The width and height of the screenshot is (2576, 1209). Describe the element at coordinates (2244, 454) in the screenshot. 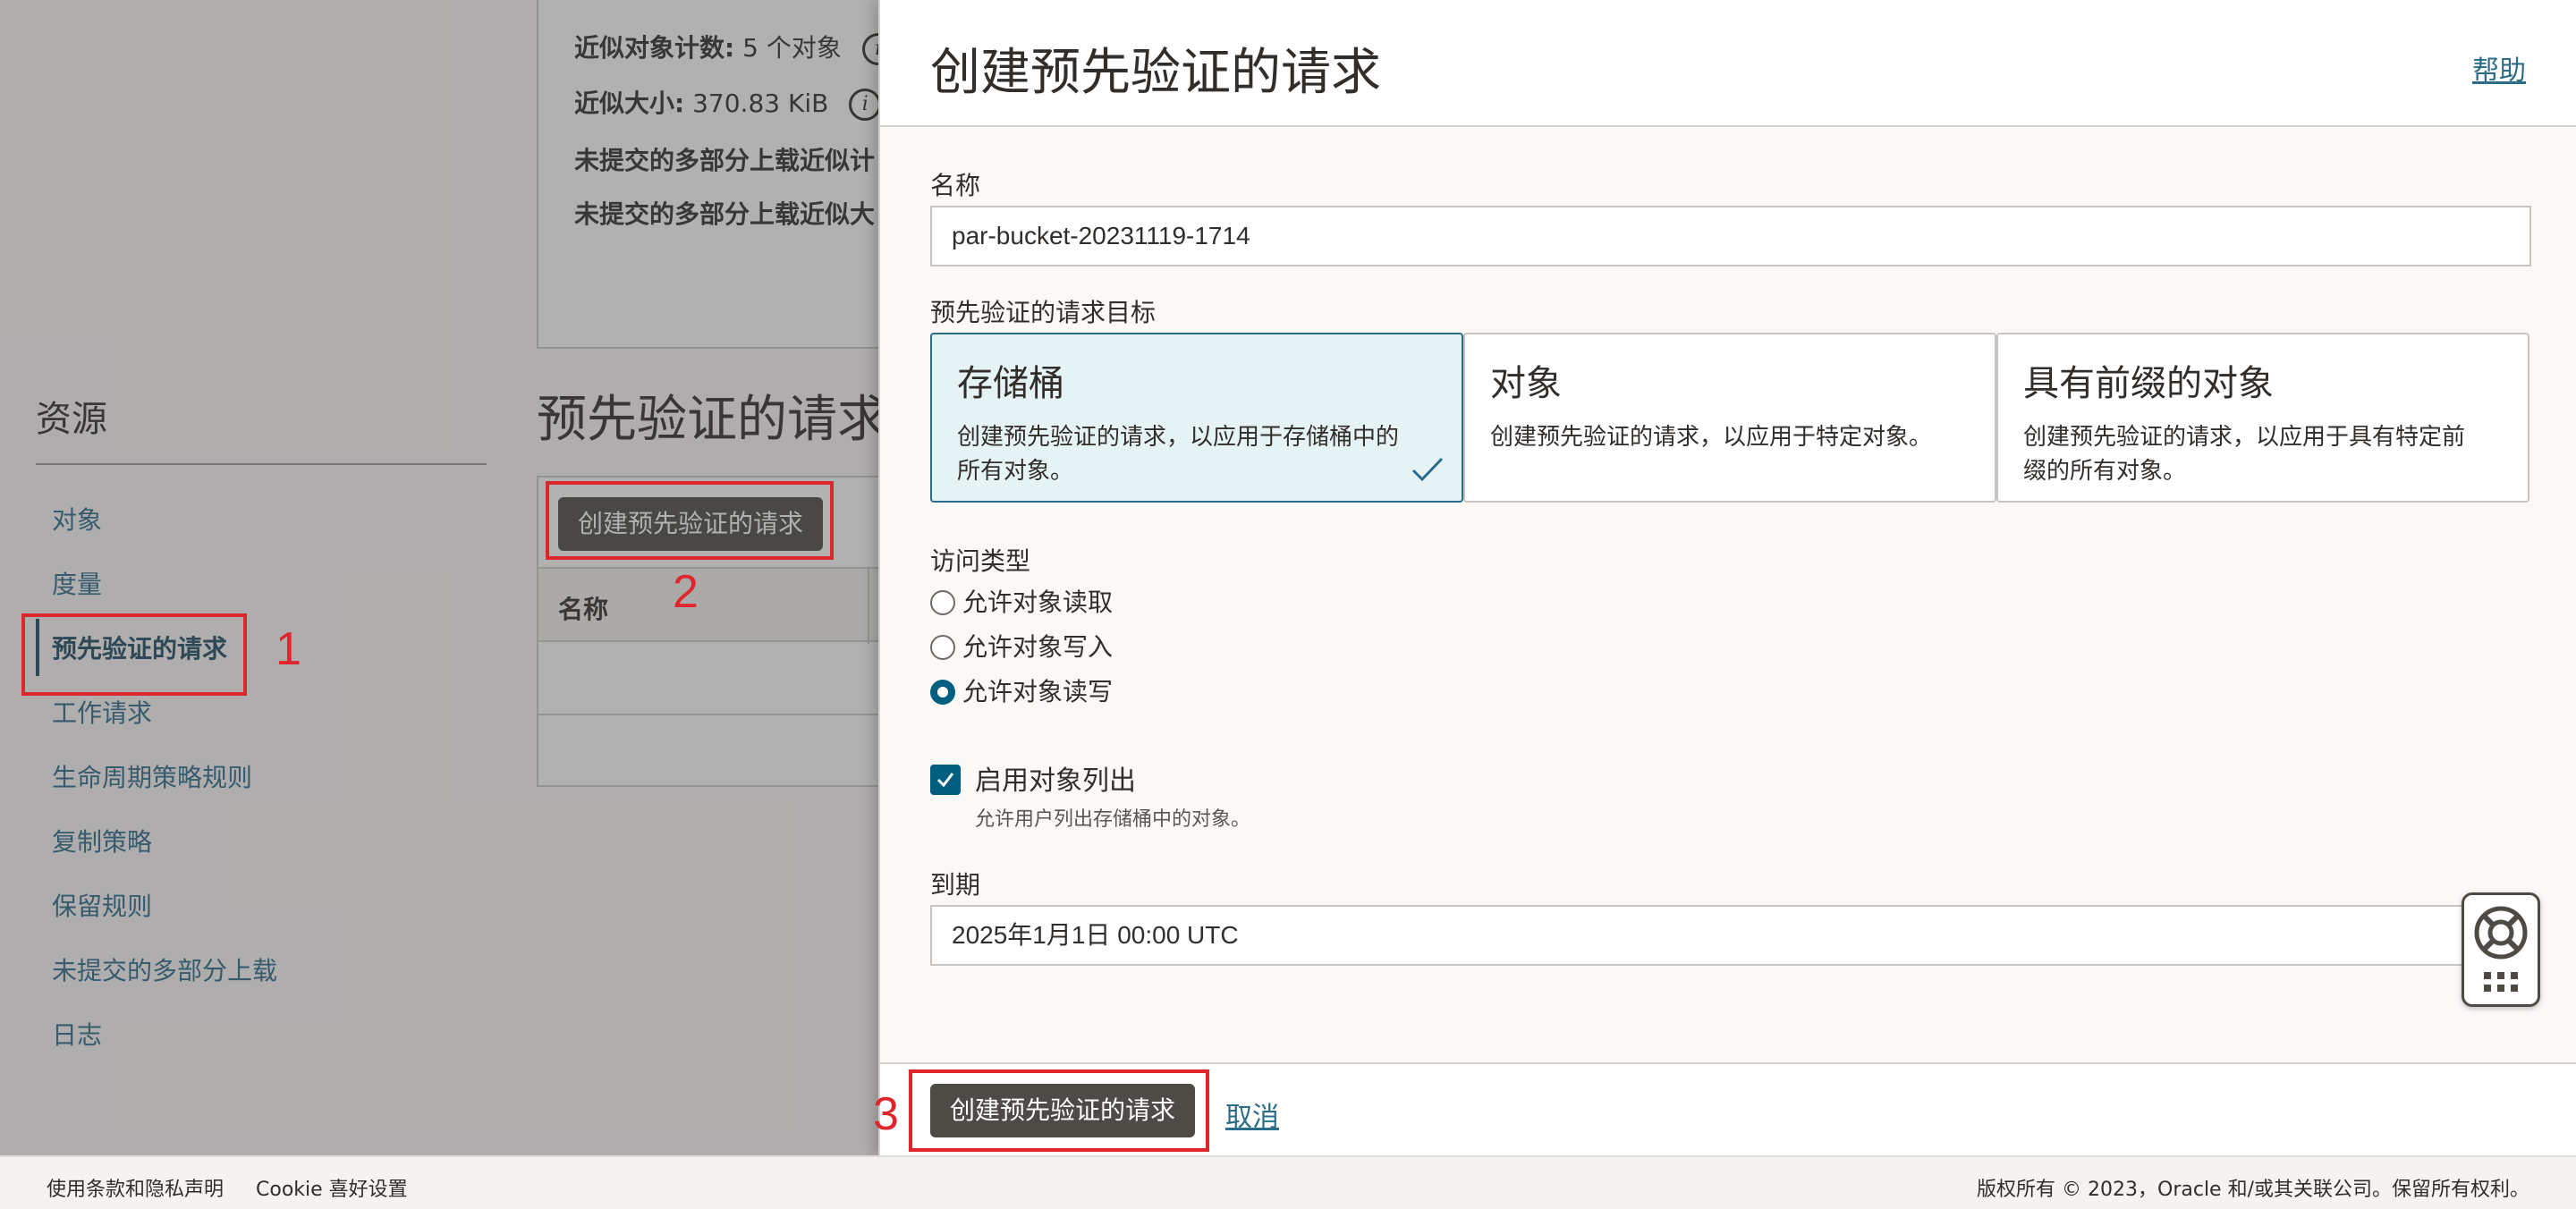

I see `target-card-desc: 创建预先验证的请求，以应用于具有特定前缀的所有对象。` at that location.